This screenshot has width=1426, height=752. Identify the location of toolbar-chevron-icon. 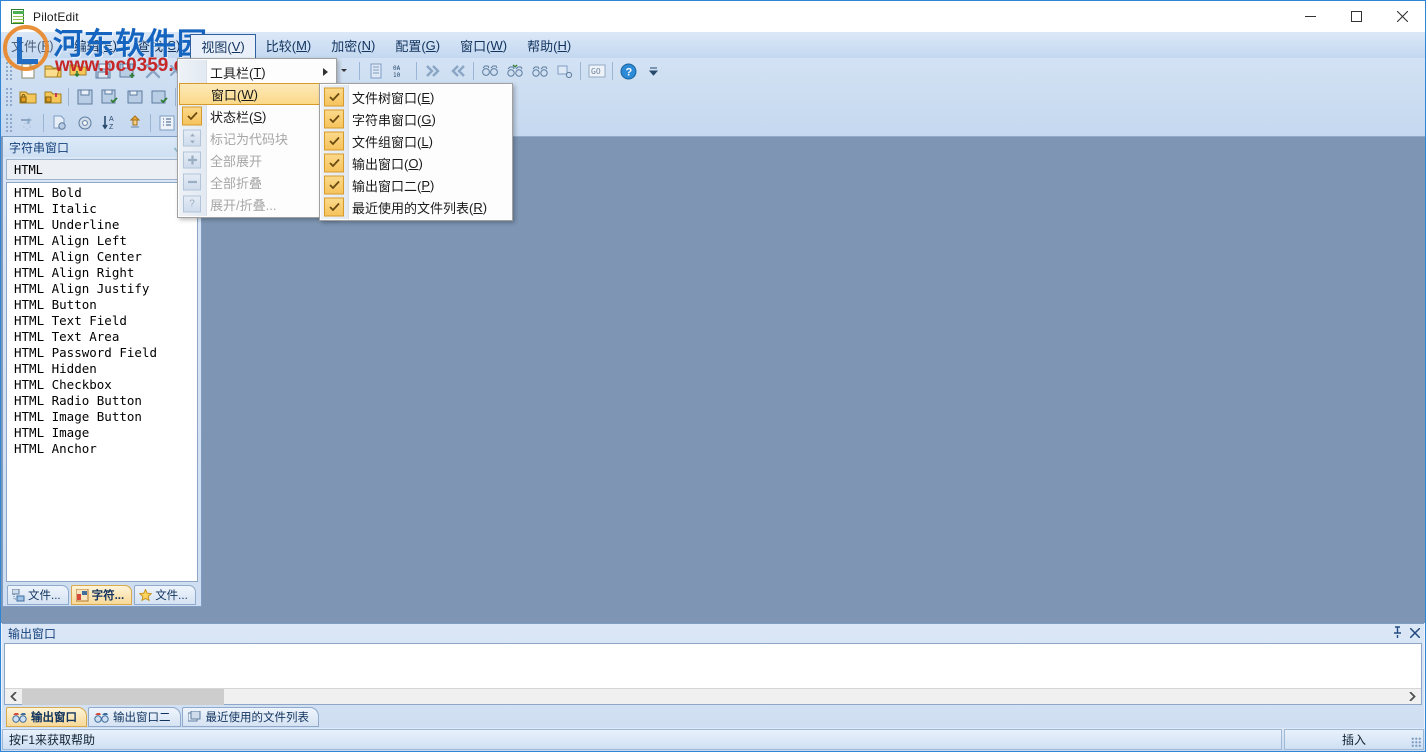
(653, 71).